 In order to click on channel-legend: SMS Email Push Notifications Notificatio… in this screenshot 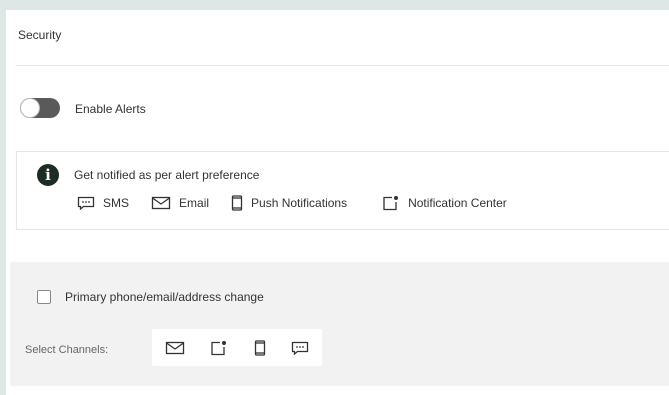, I will do `click(292, 203)`.